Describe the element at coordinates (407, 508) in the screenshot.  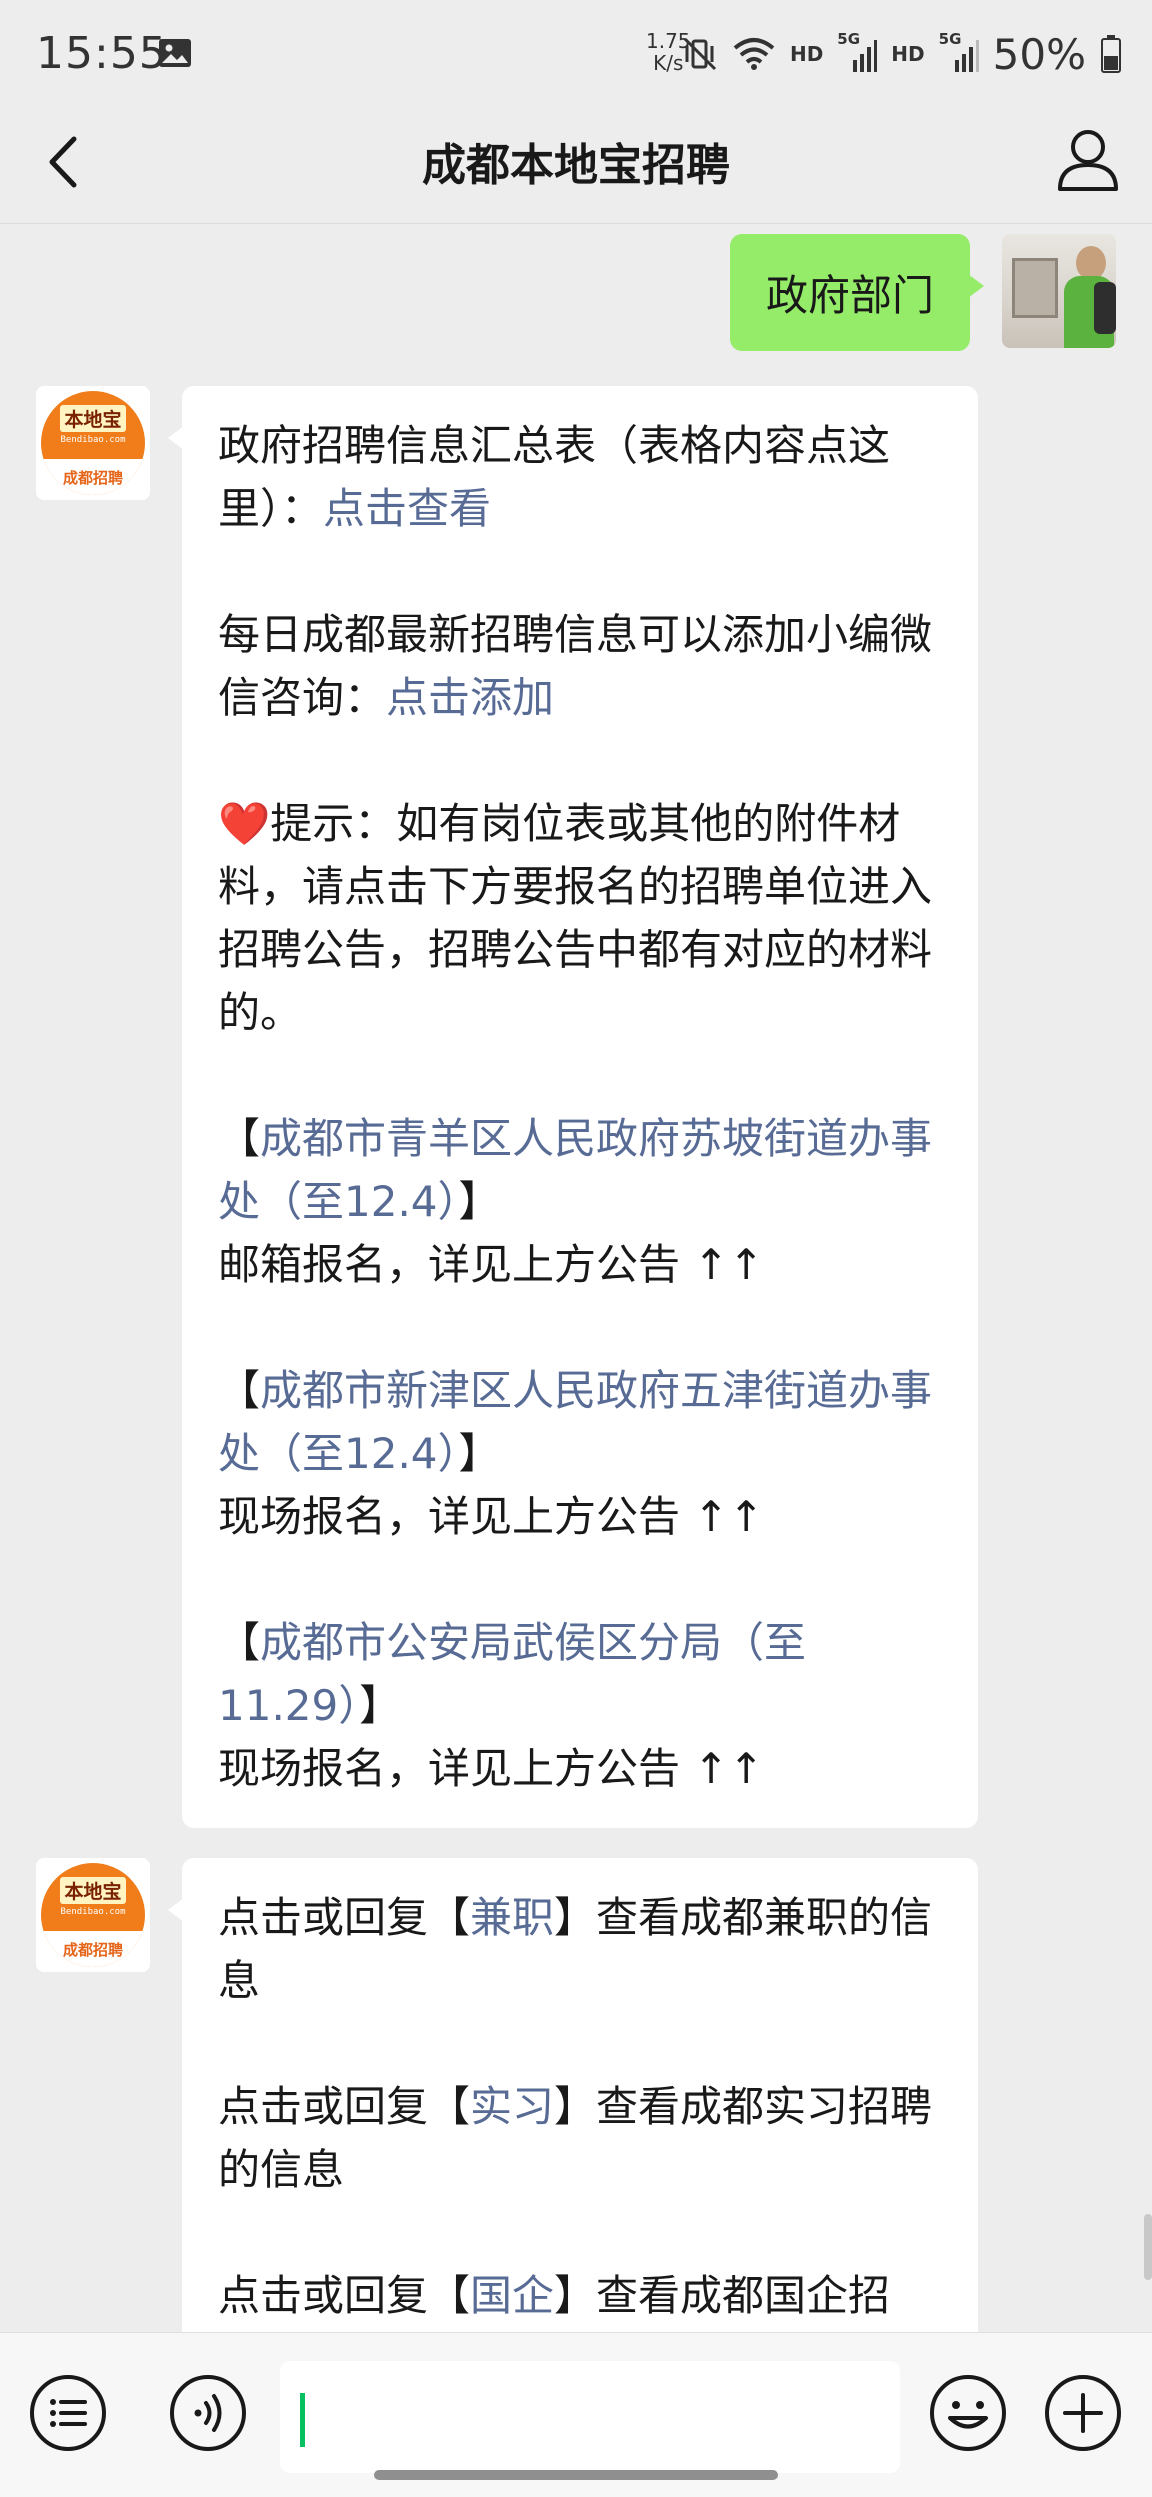
I see `view-link: 点击查看` at that location.